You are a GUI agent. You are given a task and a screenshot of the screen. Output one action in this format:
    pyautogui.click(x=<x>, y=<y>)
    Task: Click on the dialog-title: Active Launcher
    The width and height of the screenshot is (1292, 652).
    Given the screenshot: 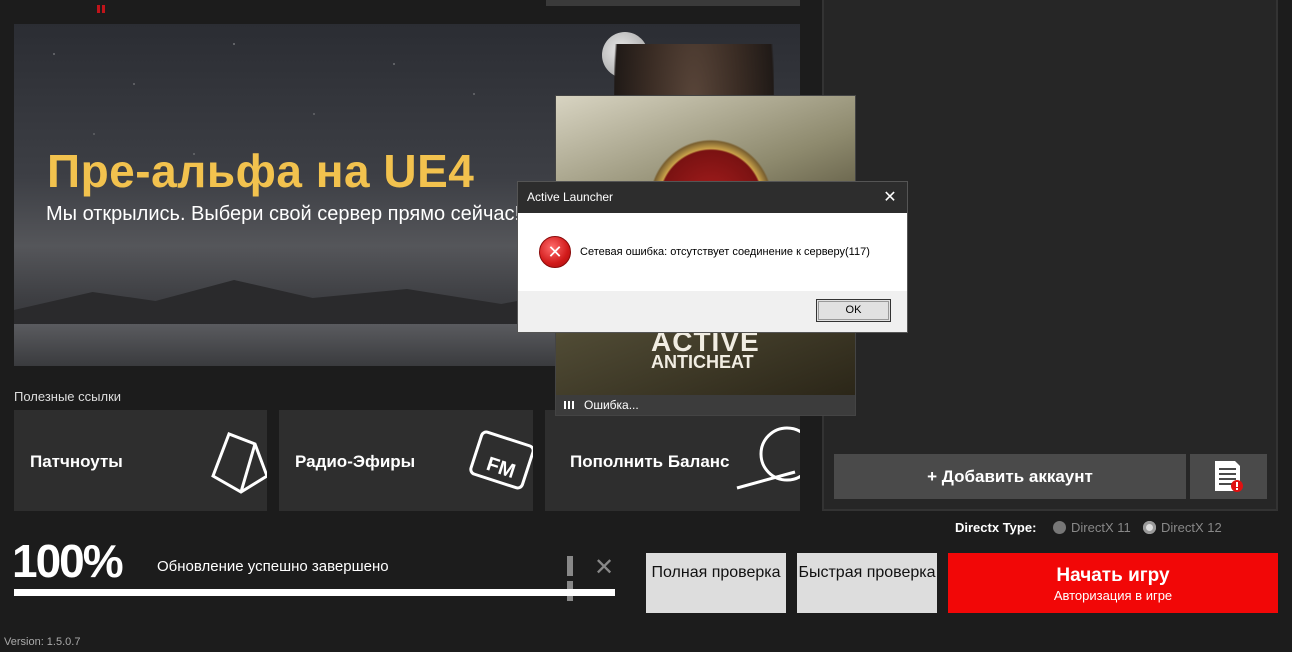 What is the action you would take?
    pyautogui.click(x=570, y=197)
    